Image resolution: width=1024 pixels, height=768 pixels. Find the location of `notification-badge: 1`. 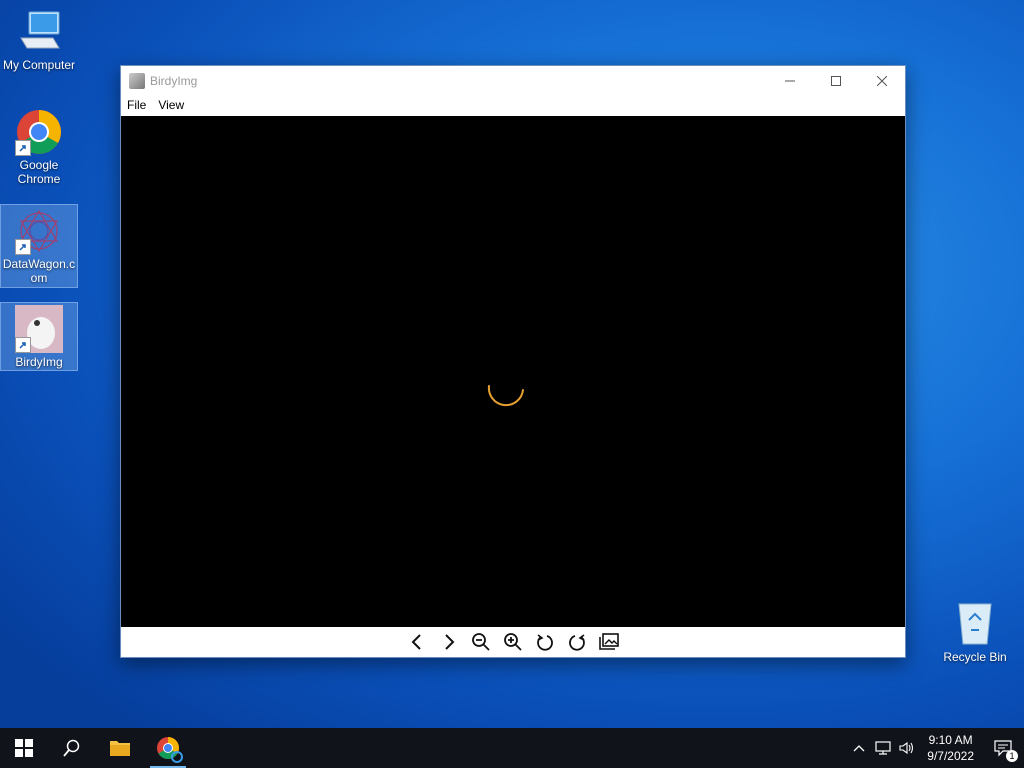

notification-badge: 1 is located at coordinates (1012, 756).